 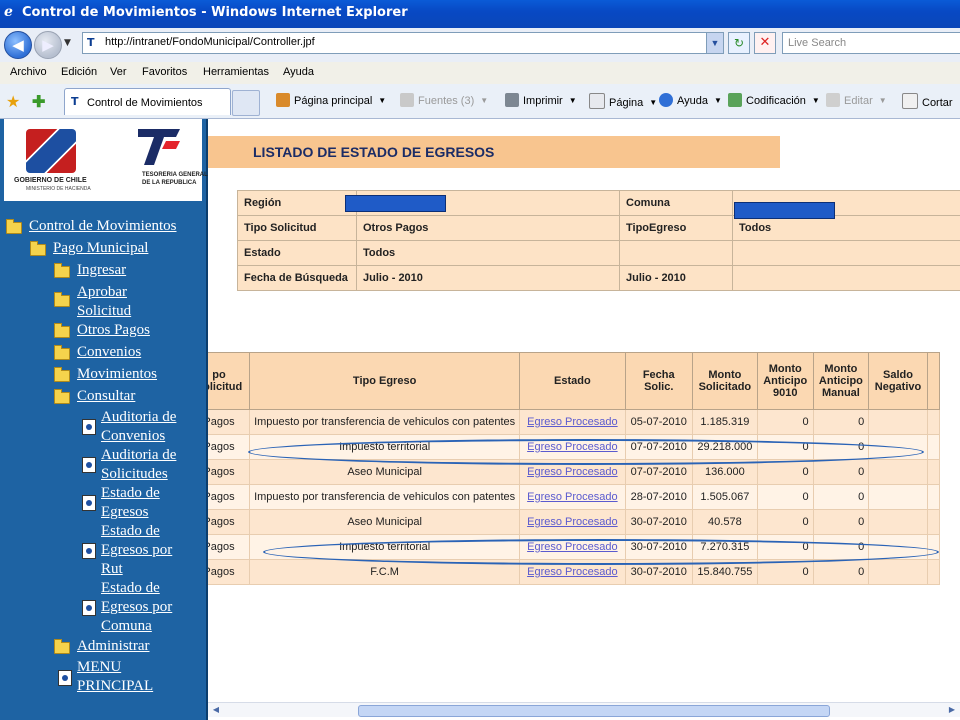 I want to click on forward-arrow-icon: ▶, so click(x=48, y=45).